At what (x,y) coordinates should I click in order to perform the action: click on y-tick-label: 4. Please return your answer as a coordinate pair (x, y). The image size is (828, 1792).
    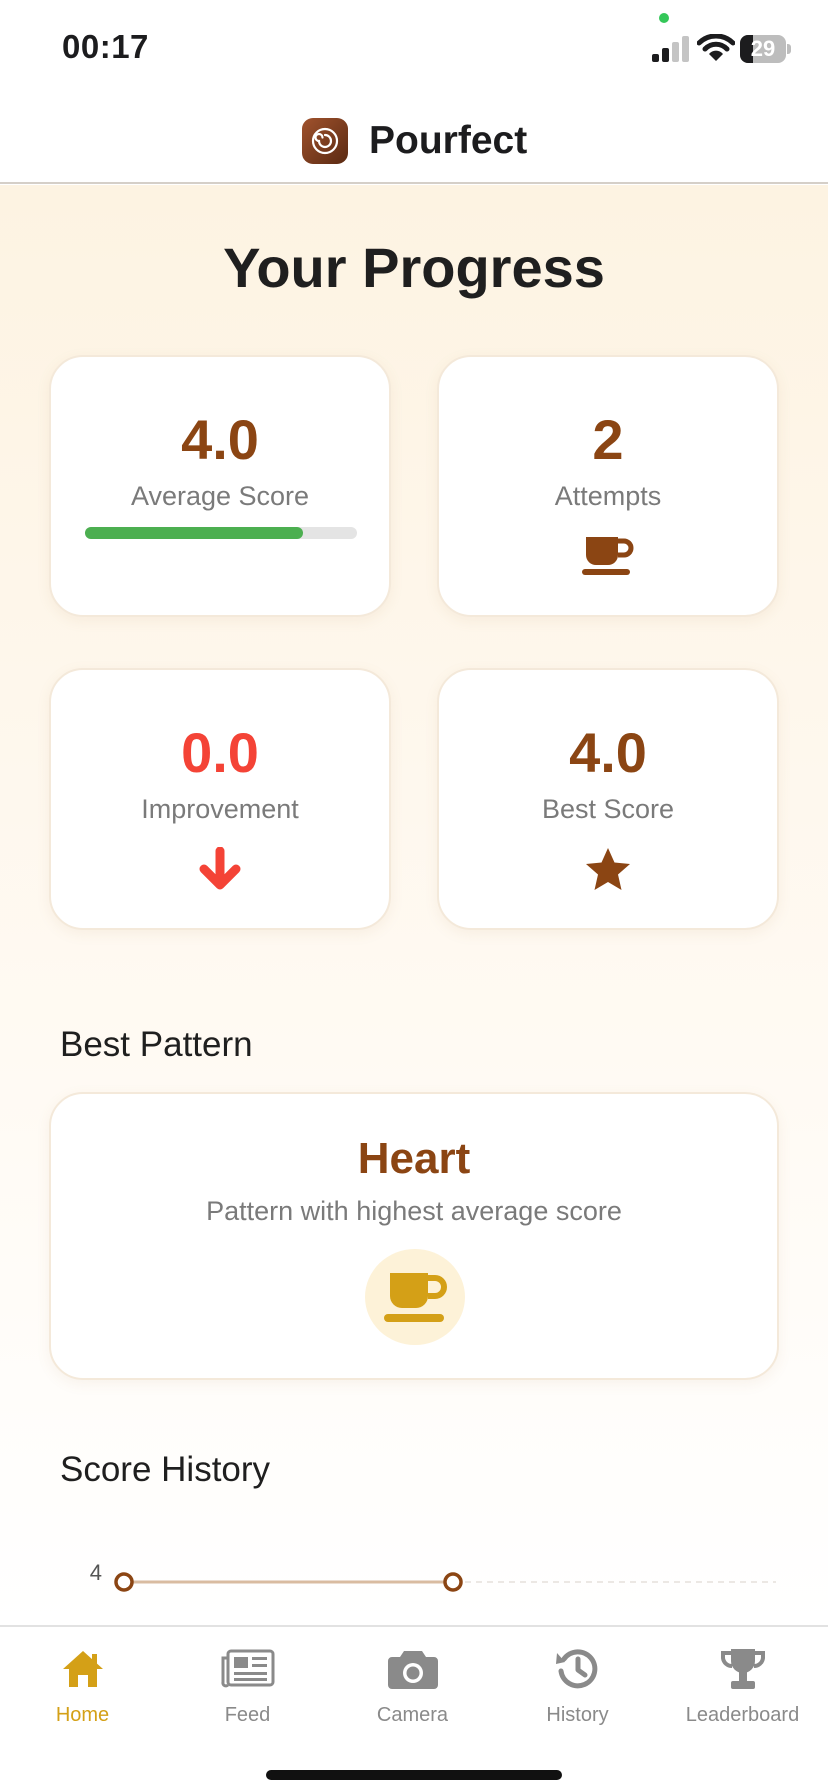
    Looking at the image, I should click on (96, 1572).